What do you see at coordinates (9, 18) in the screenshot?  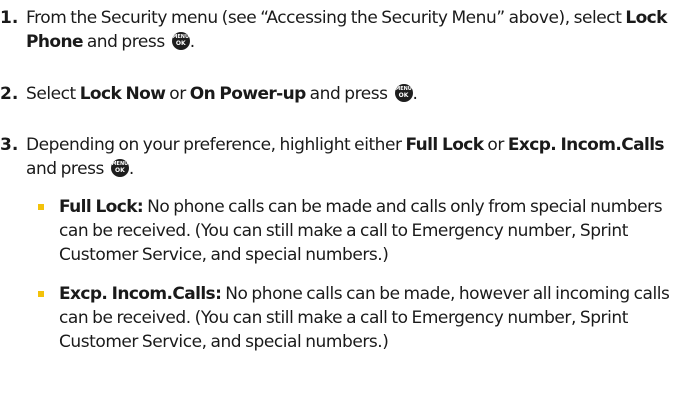 I see `step-number: 1.` at bounding box center [9, 18].